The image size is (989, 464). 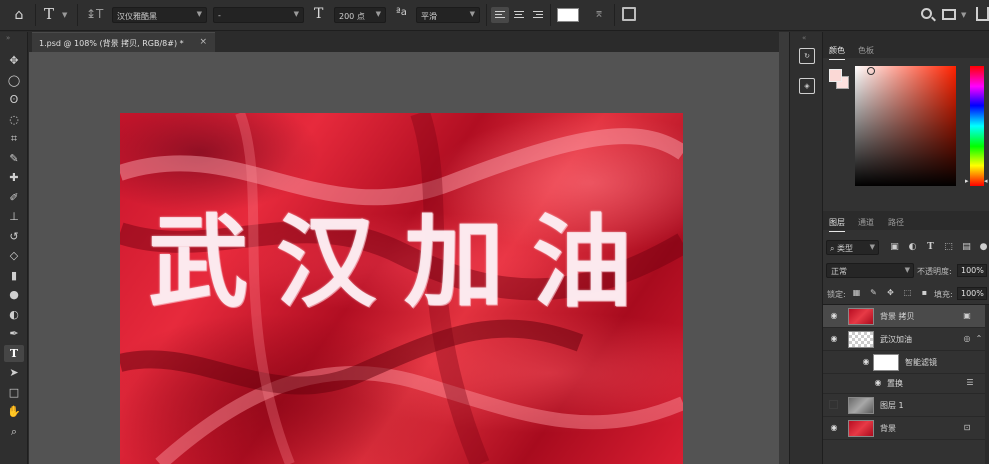 What do you see at coordinates (977, 126) in the screenshot?
I see `hue-slider` at bounding box center [977, 126].